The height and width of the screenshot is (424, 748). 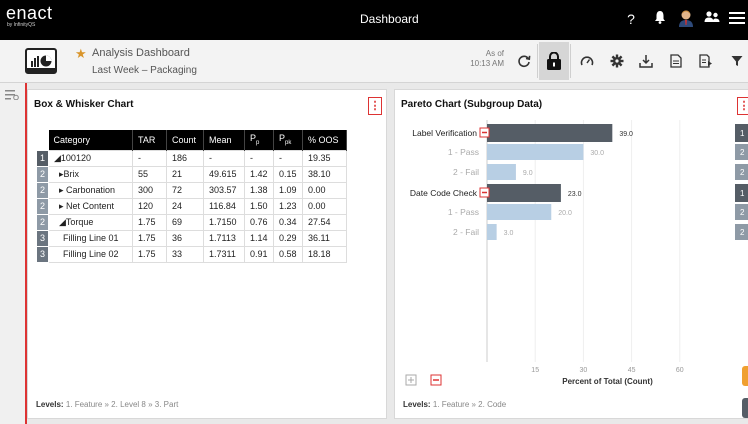 I want to click on toolbar-divider, so click(x=570, y=61).